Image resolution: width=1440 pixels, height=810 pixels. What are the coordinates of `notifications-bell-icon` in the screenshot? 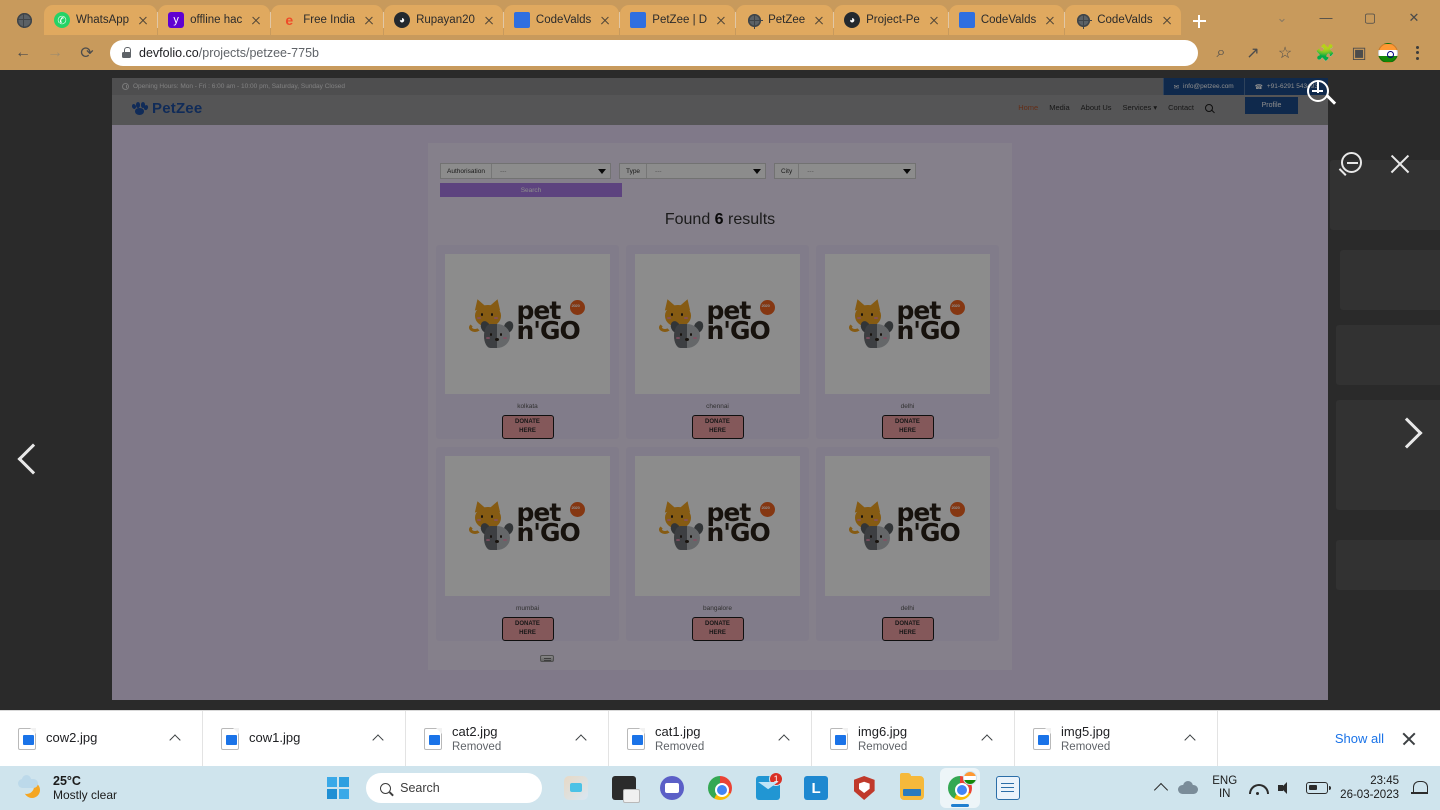 It's located at (1419, 788).